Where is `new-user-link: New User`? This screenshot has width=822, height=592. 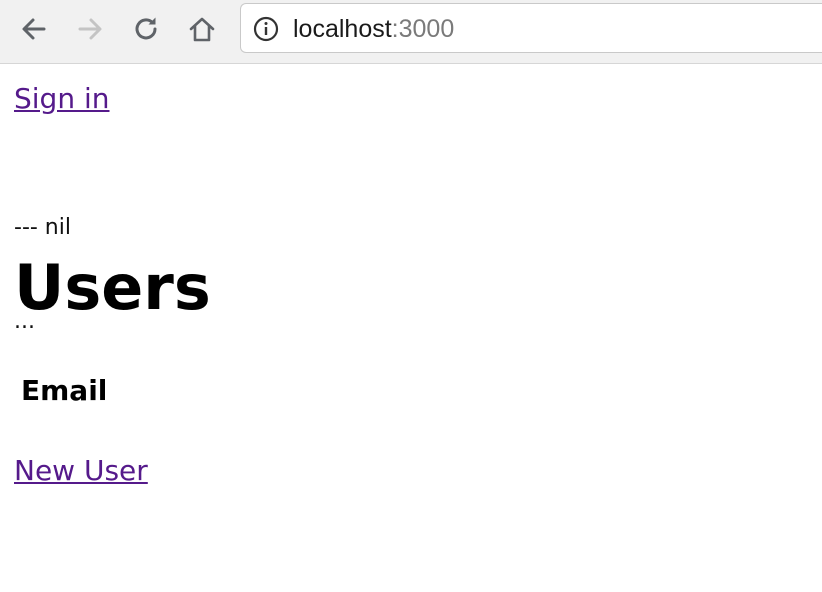 new-user-link: New User is located at coordinates (81, 471).